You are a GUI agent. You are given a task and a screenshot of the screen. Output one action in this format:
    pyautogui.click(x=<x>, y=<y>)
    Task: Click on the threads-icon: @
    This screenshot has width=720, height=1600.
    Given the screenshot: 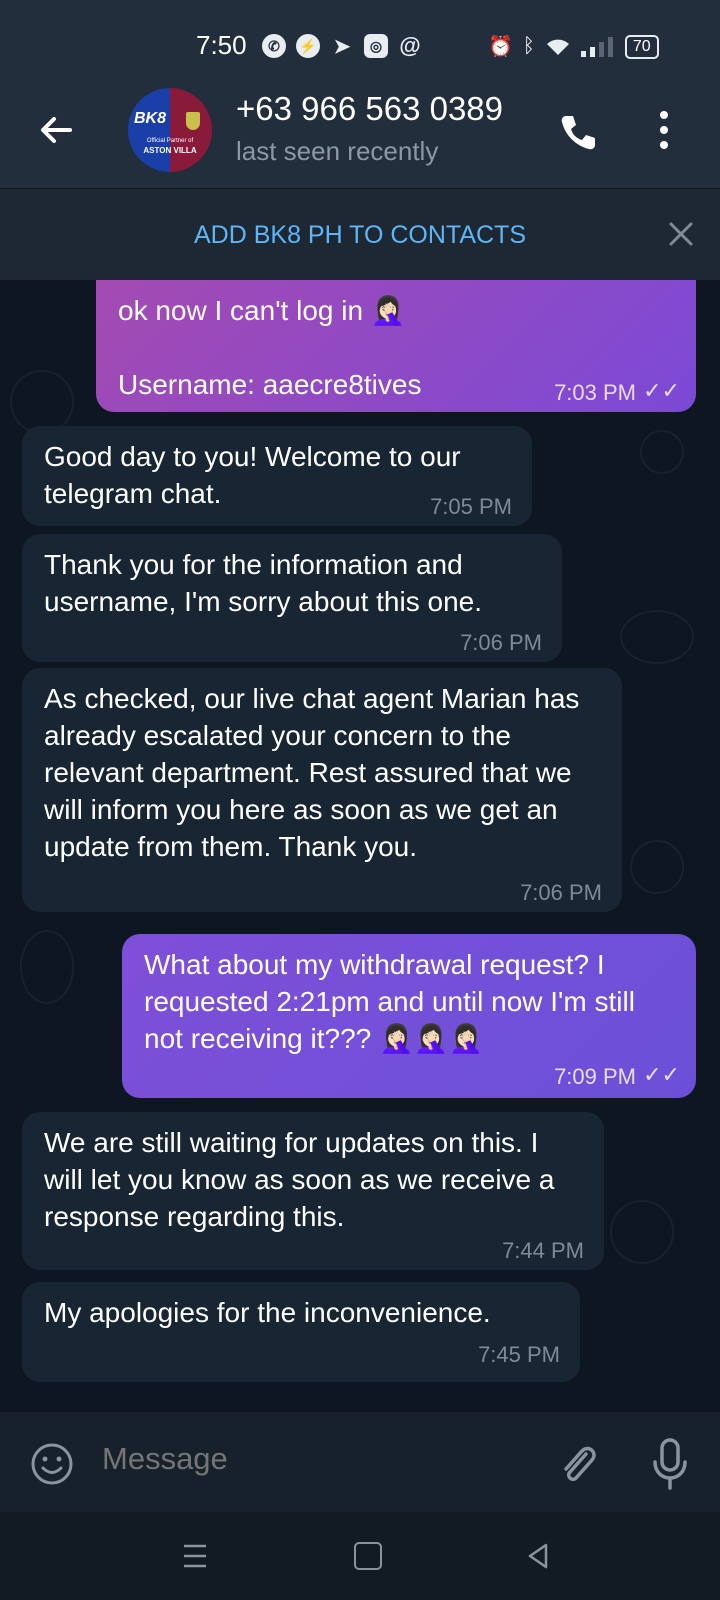 What is the action you would take?
    pyautogui.click(x=410, y=45)
    